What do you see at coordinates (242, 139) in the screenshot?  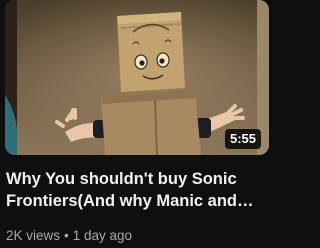 I see `video-duration-badge: 5:55` at bounding box center [242, 139].